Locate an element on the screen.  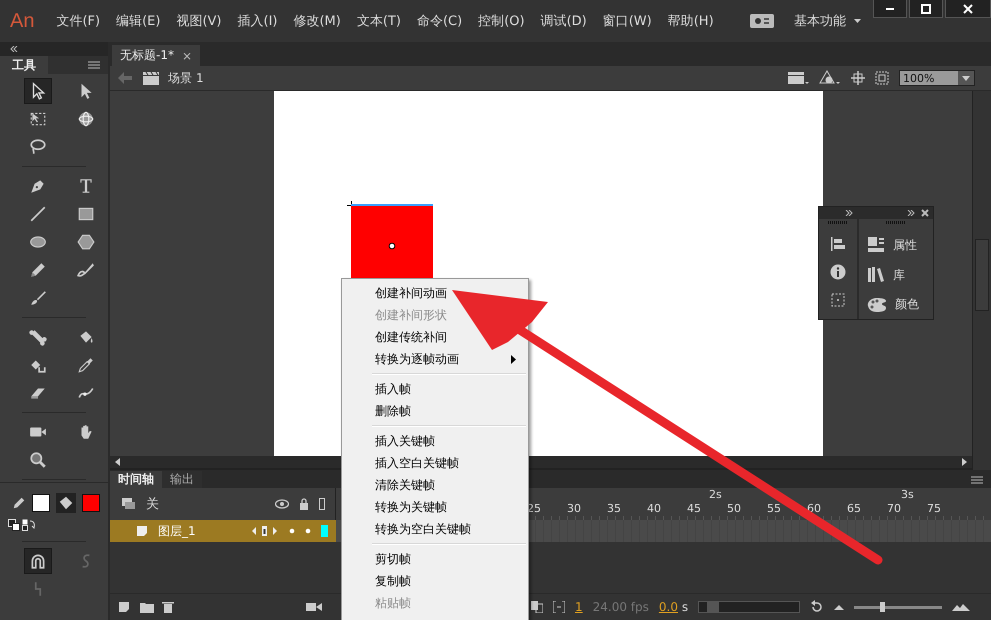
outline-color-icon is located at coordinates (324, 531).